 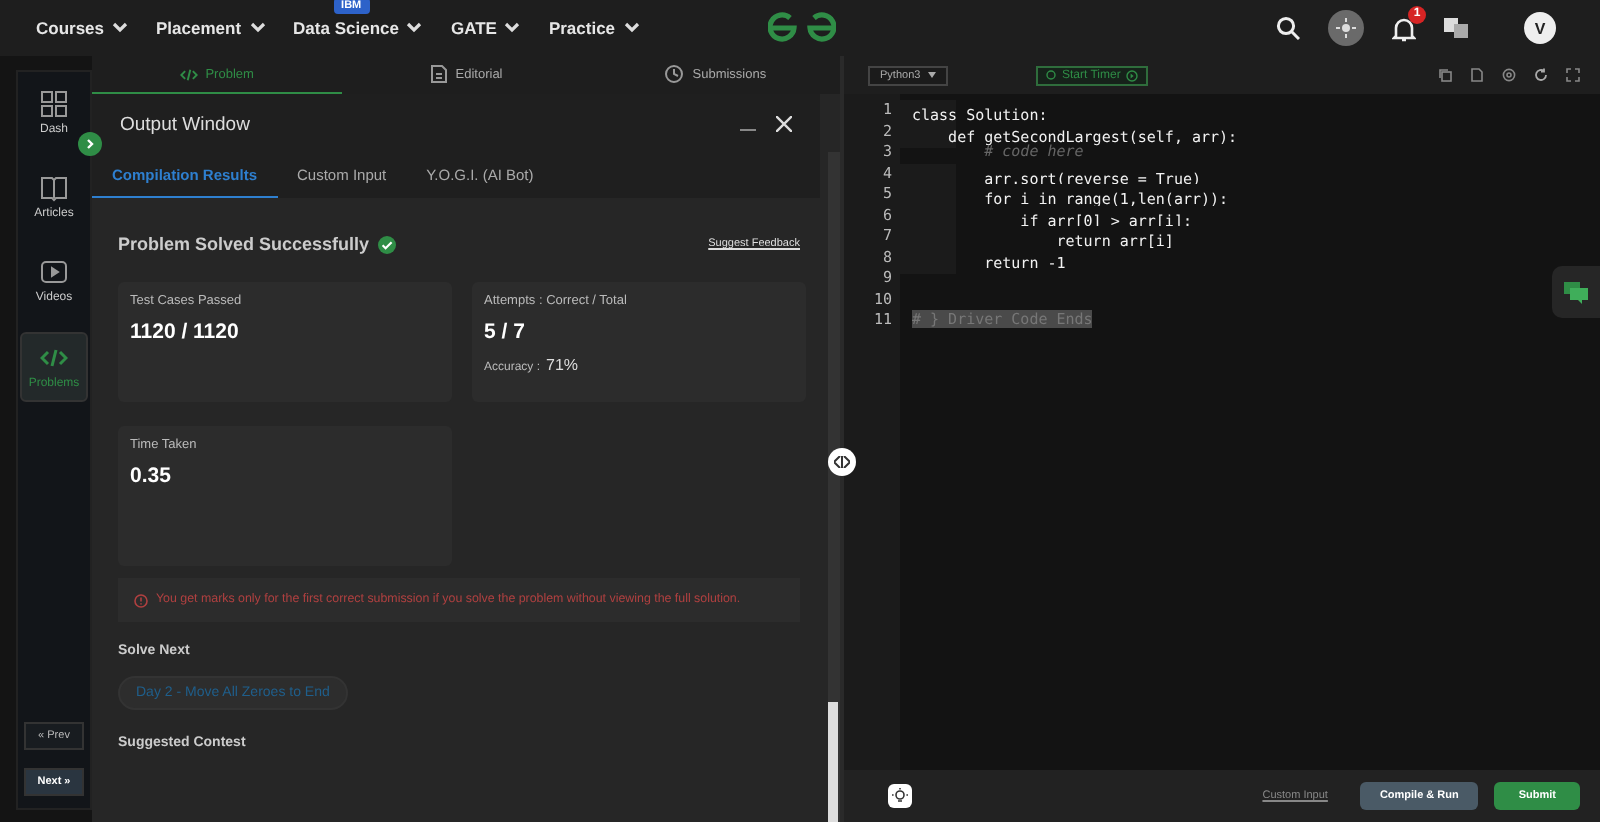 I want to click on nav-menu: Practice, so click(x=594, y=28).